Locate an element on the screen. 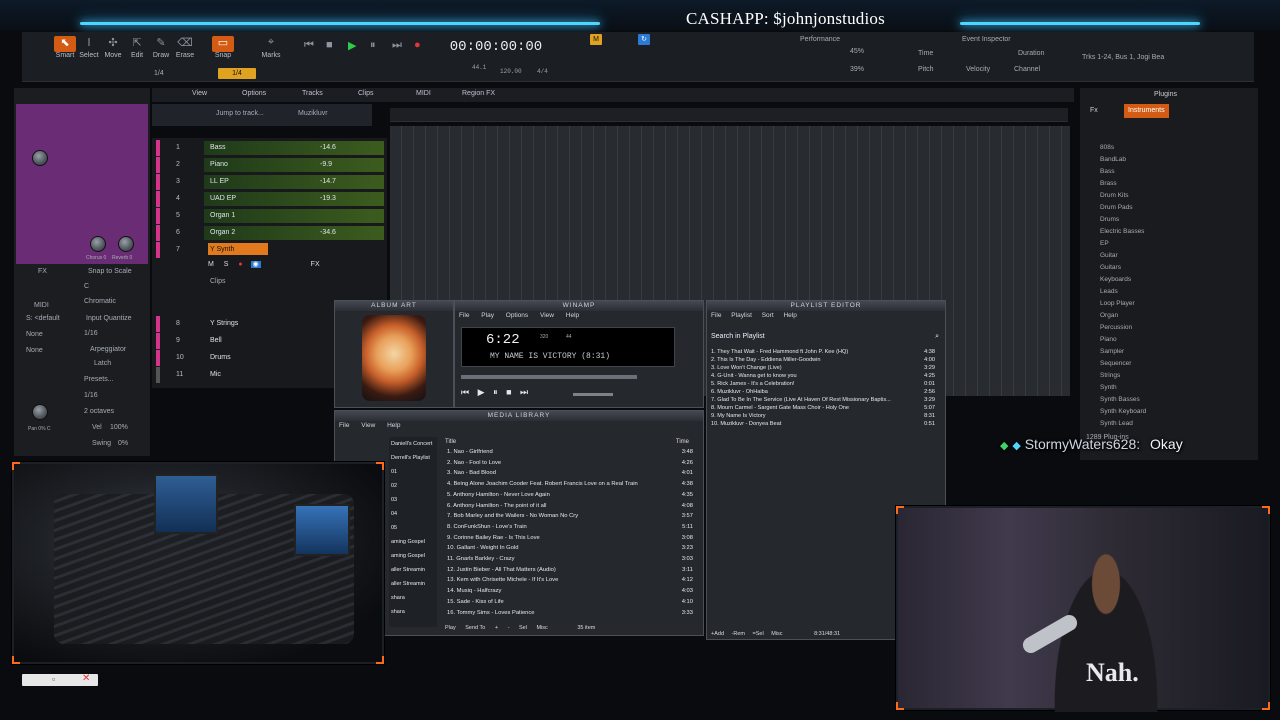 The height and width of the screenshot is (720, 1280). menu-clips: Clips is located at coordinates (366, 93).